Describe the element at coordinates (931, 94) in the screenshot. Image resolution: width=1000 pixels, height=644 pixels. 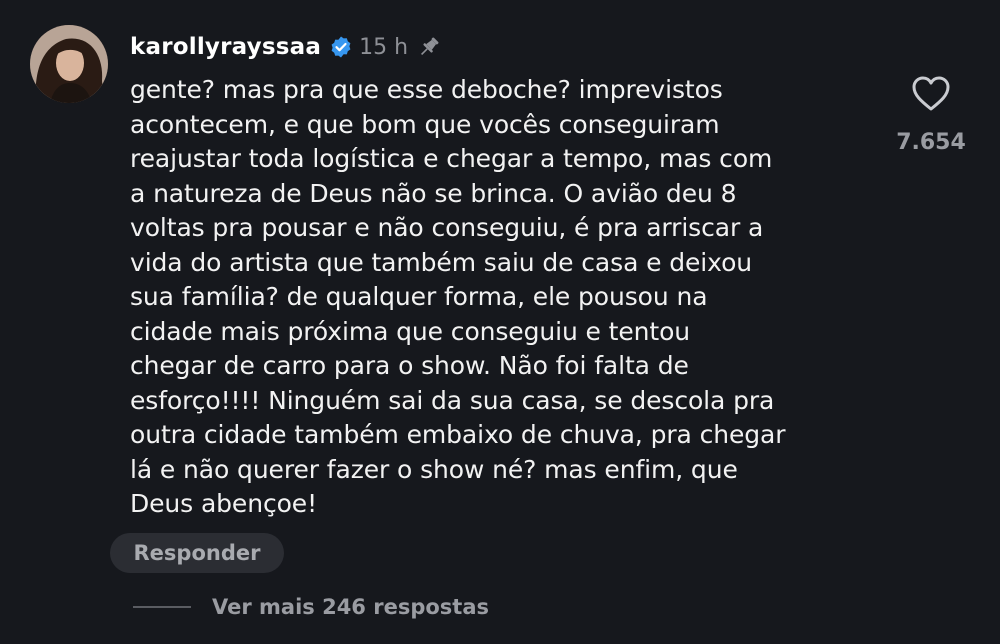
I see `heart-icon` at that location.